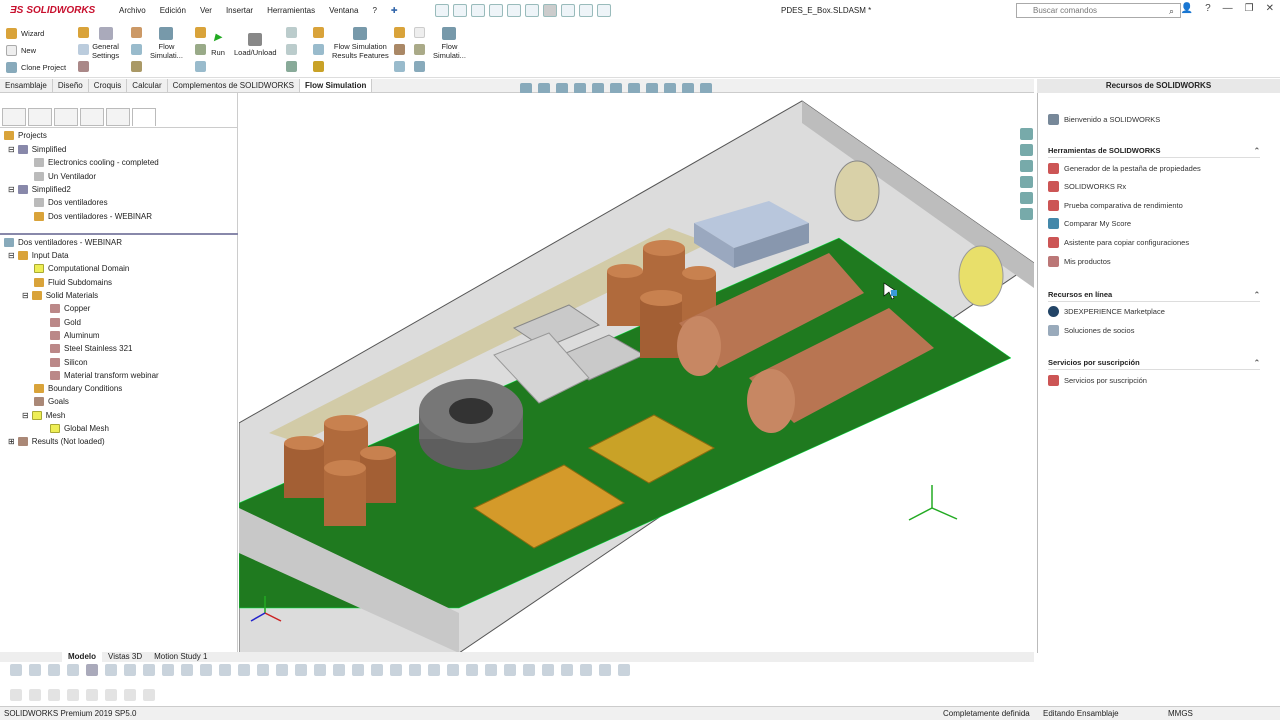  I want to click on tab-ensamblaje: Ensamblaje, so click(26, 85).